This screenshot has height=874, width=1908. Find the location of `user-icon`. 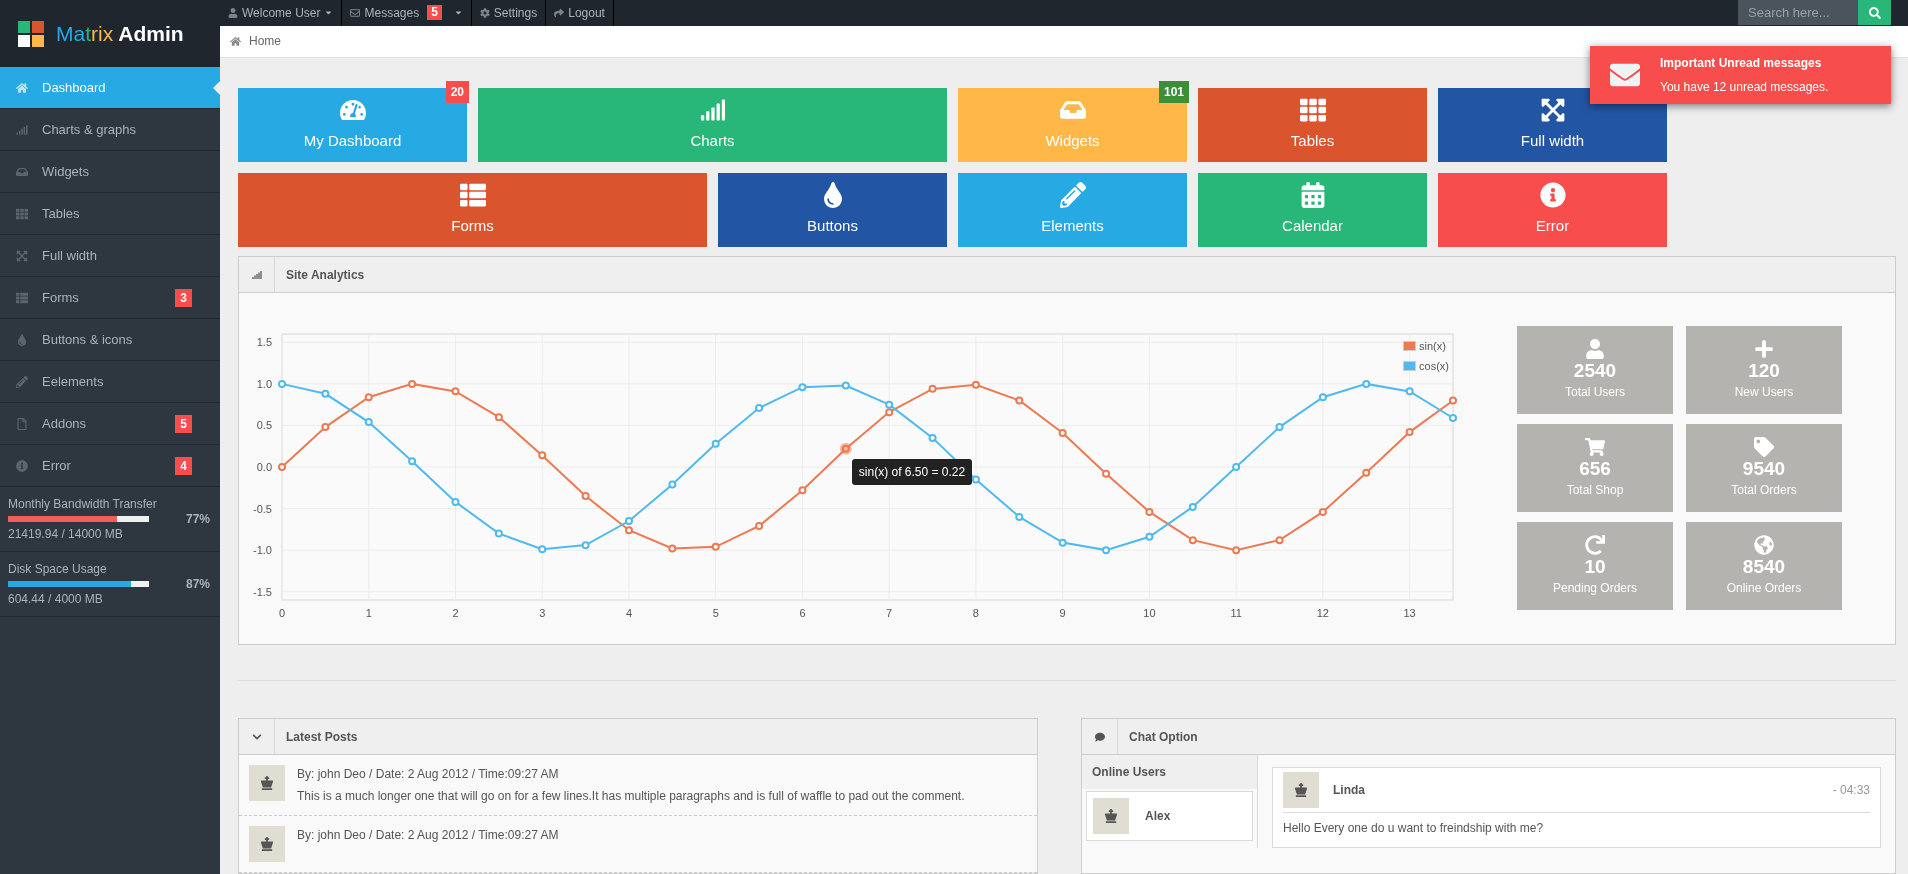

user-icon is located at coordinates (1595, 349).